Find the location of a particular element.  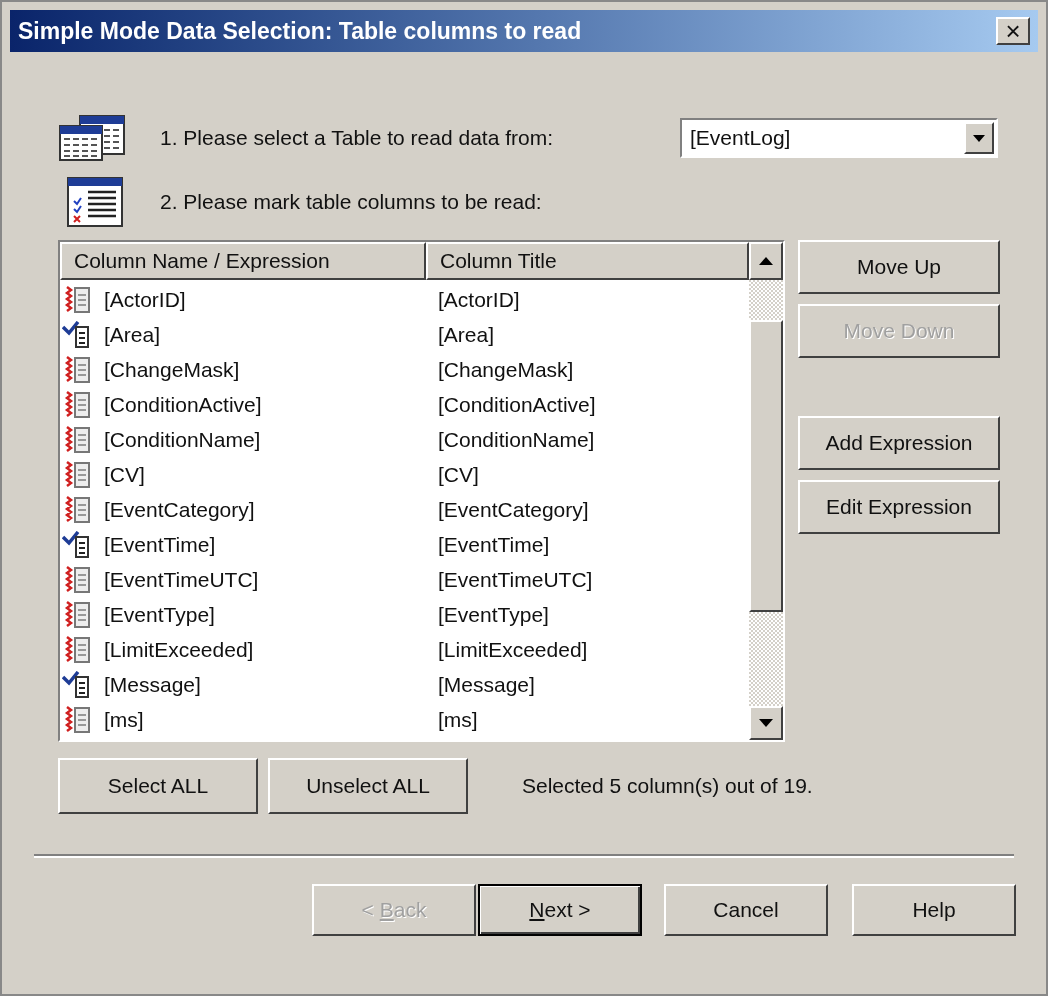

scroll-thumb is located at coordinates (766, 466).